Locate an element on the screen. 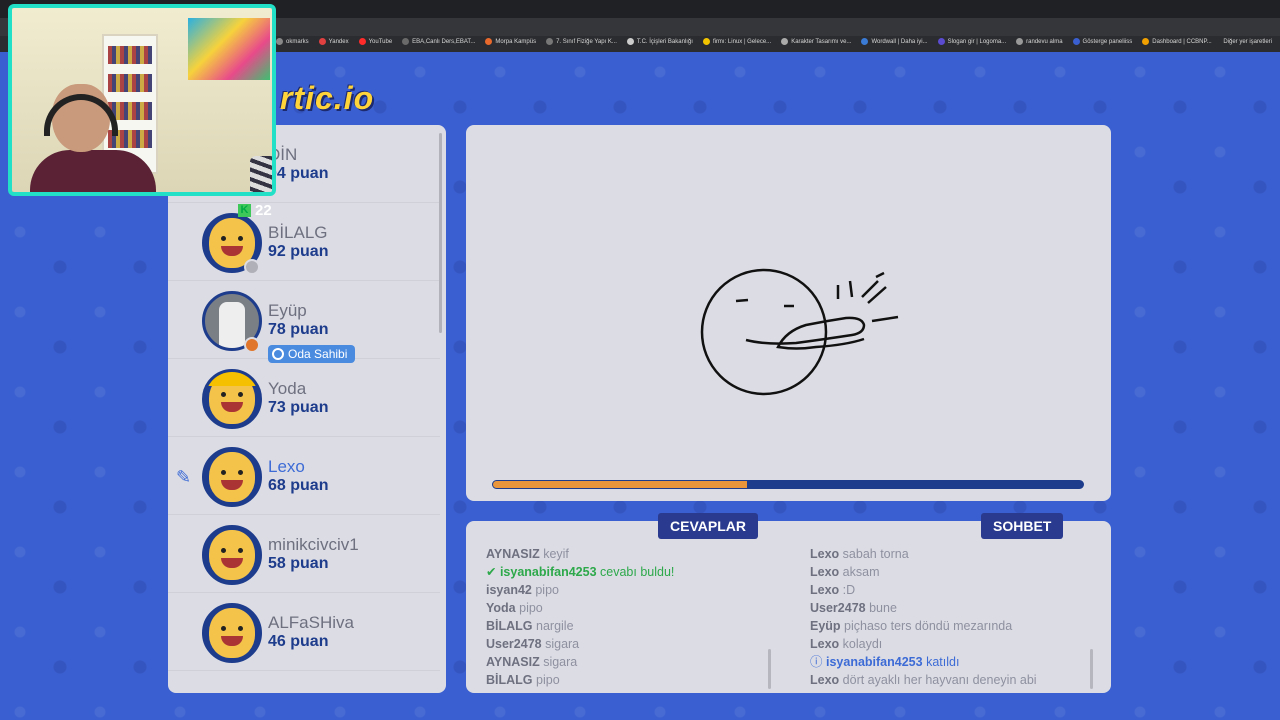  chat-scrollbar is located at coordinates (1091, 669).